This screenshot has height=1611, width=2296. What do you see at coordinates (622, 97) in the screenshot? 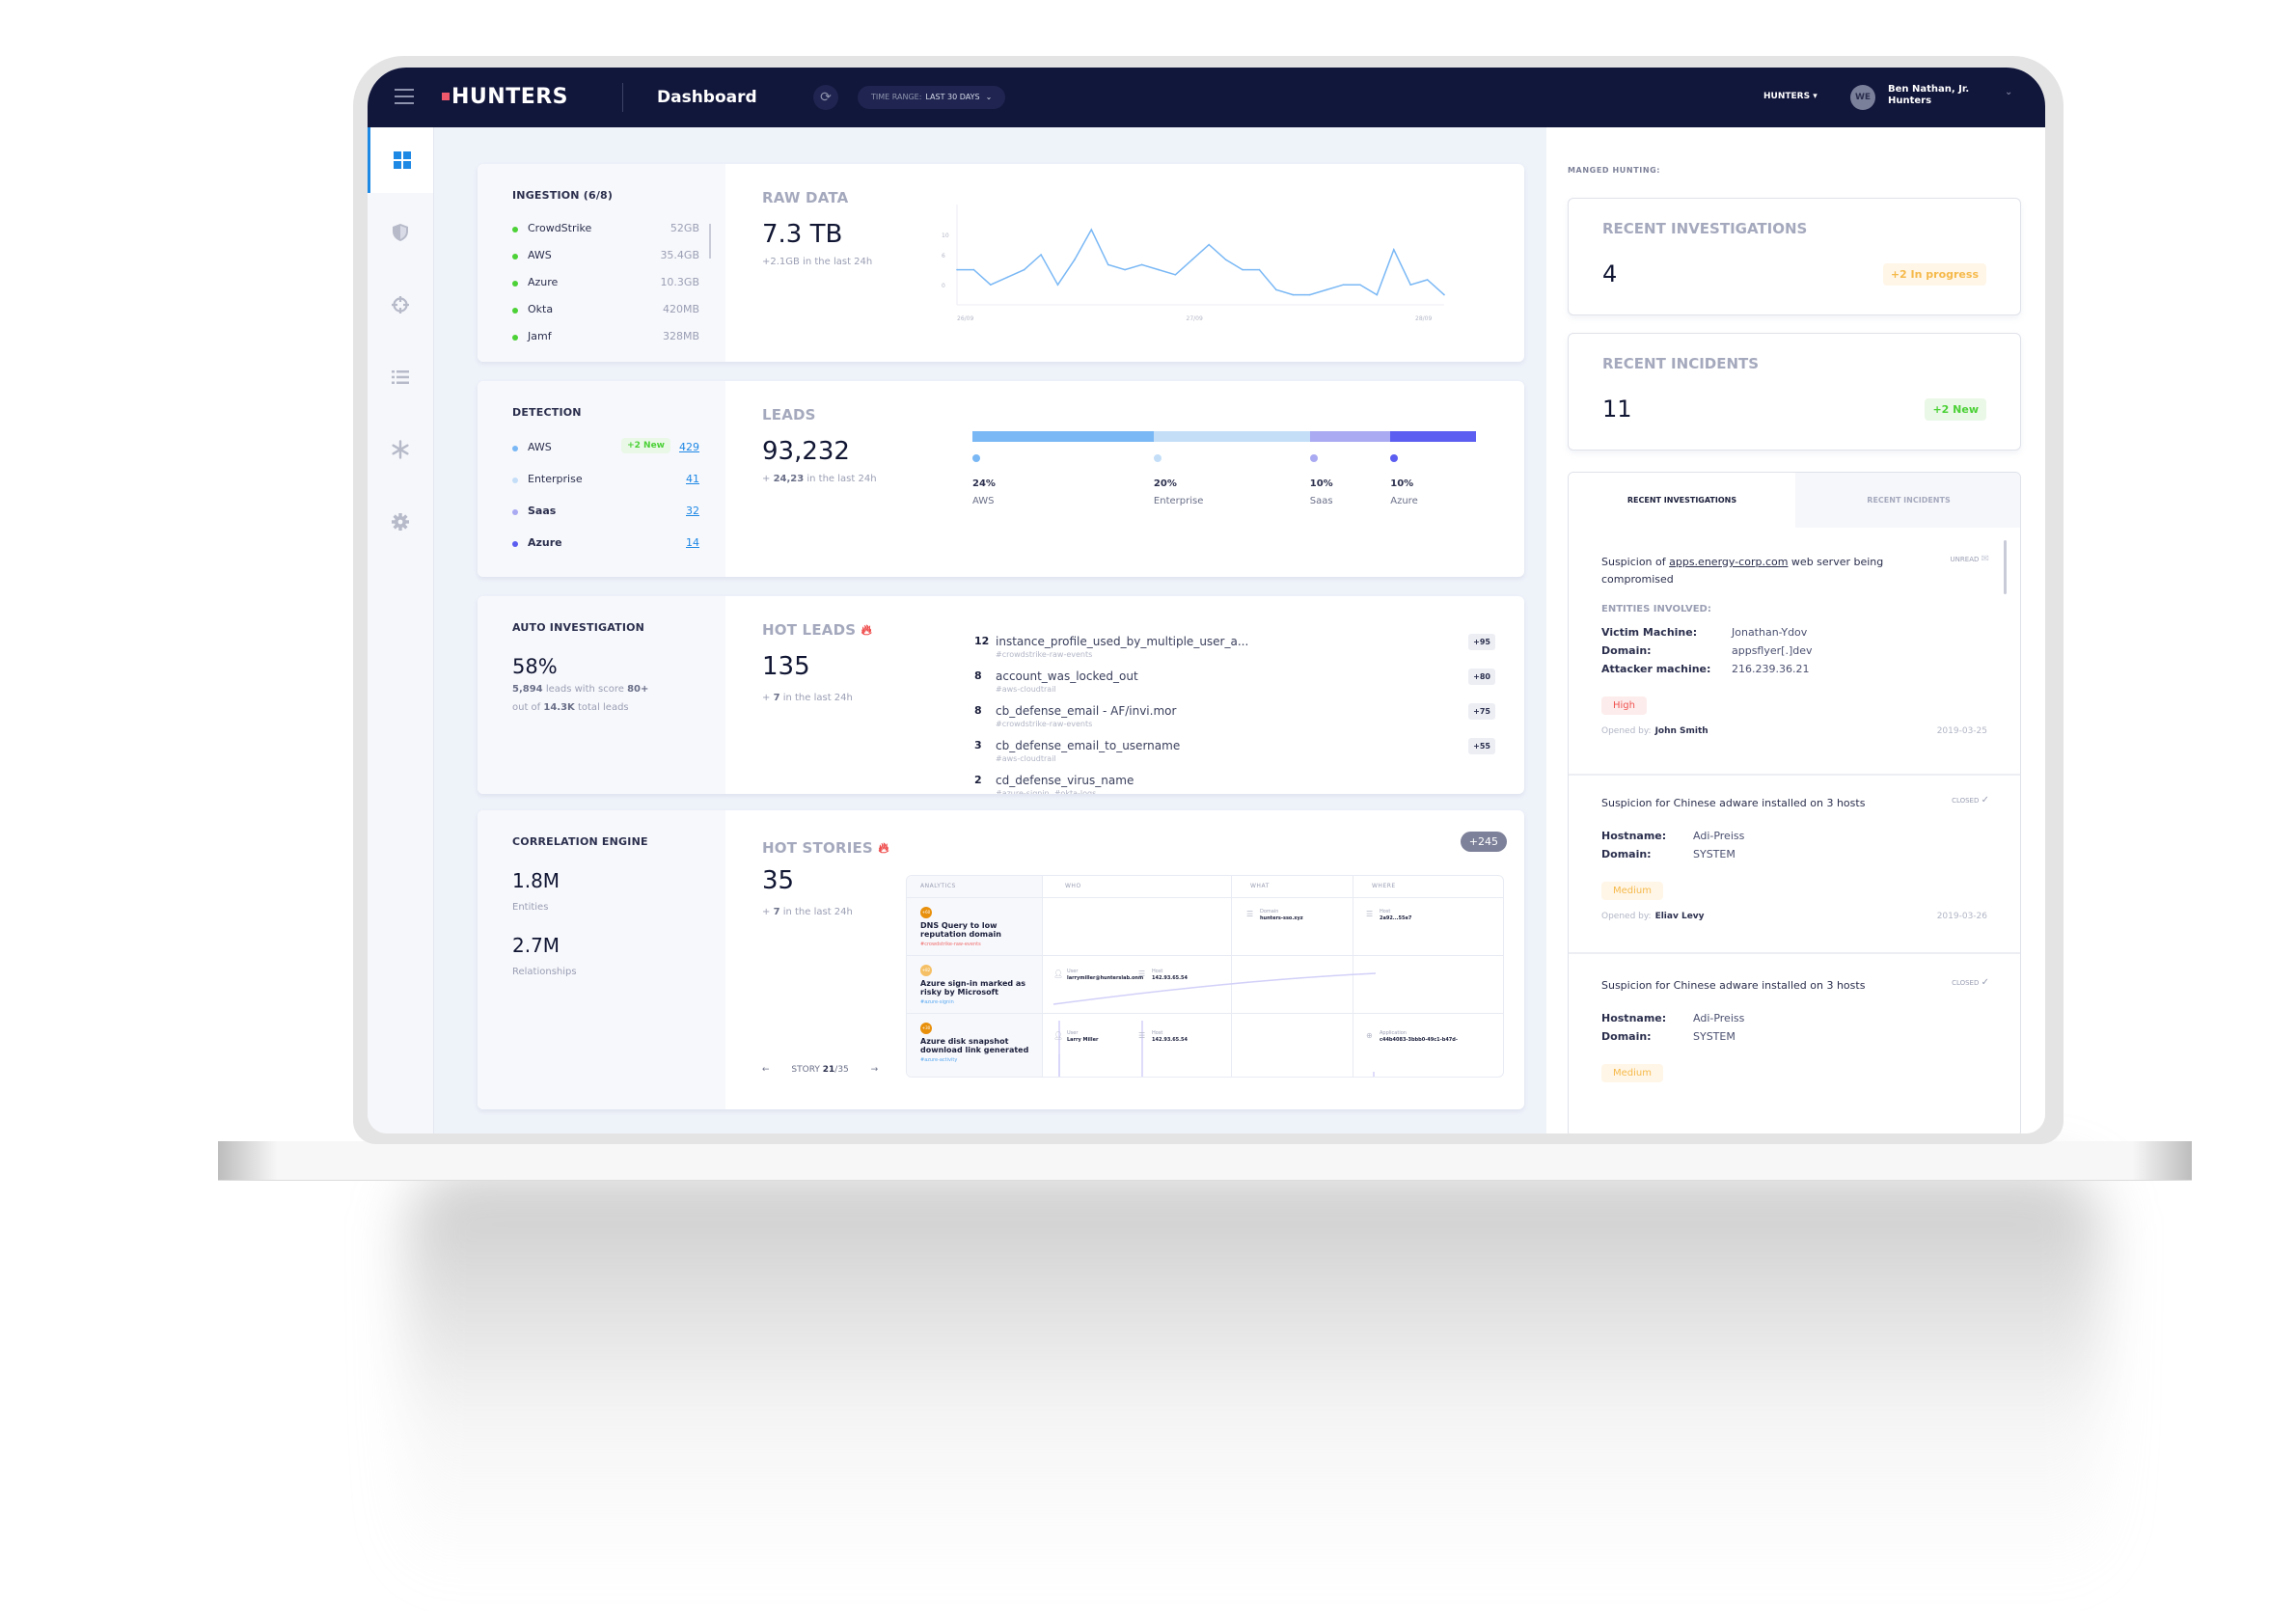
I see `header-divider` at bounding box center [622, 97].